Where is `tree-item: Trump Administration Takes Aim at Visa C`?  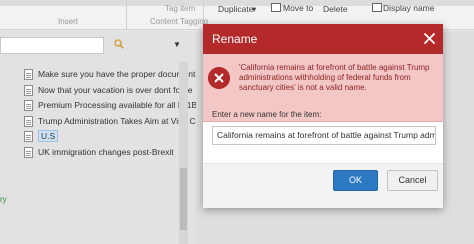 tree-item: Trump Administration Takes Aim at Visa C is located at coordinates (110, 121).